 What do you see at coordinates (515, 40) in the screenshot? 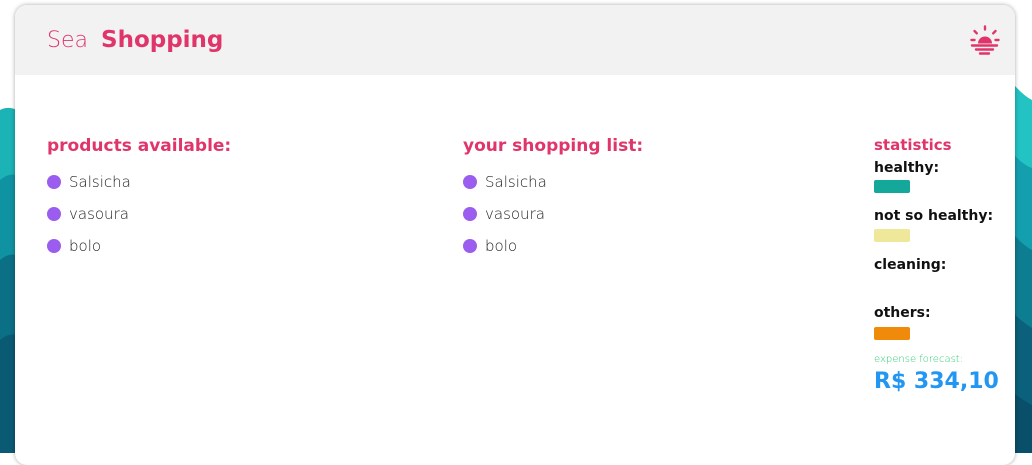
I see `app-header: Sea Shopping` at bounding box center [515, 40].